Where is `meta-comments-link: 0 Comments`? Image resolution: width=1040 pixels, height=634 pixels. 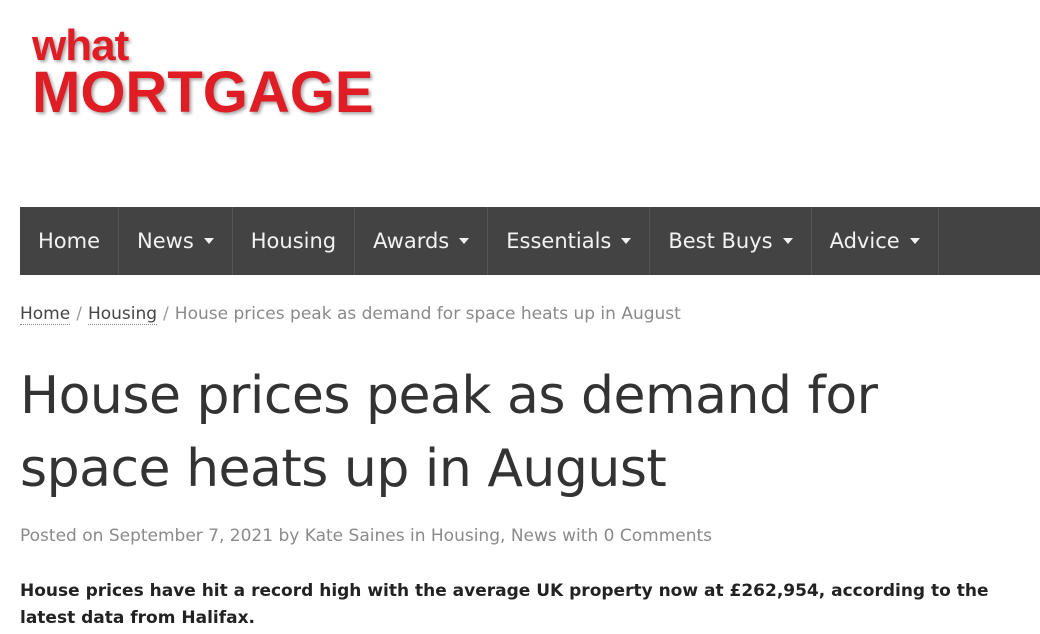
meta-comments-link: 0 Comments is located at coordinates (658, 536).